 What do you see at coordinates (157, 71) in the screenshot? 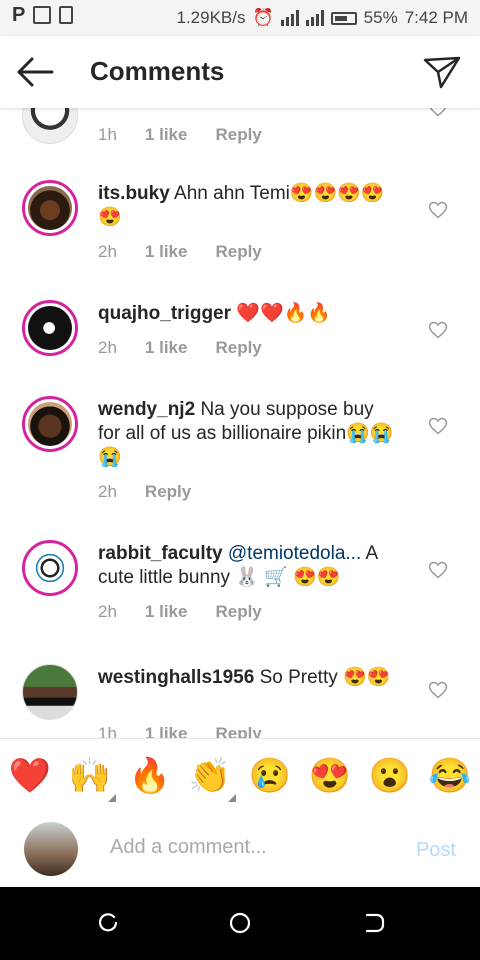
I see `page-title: Comments` at bounding box center [157, 71].